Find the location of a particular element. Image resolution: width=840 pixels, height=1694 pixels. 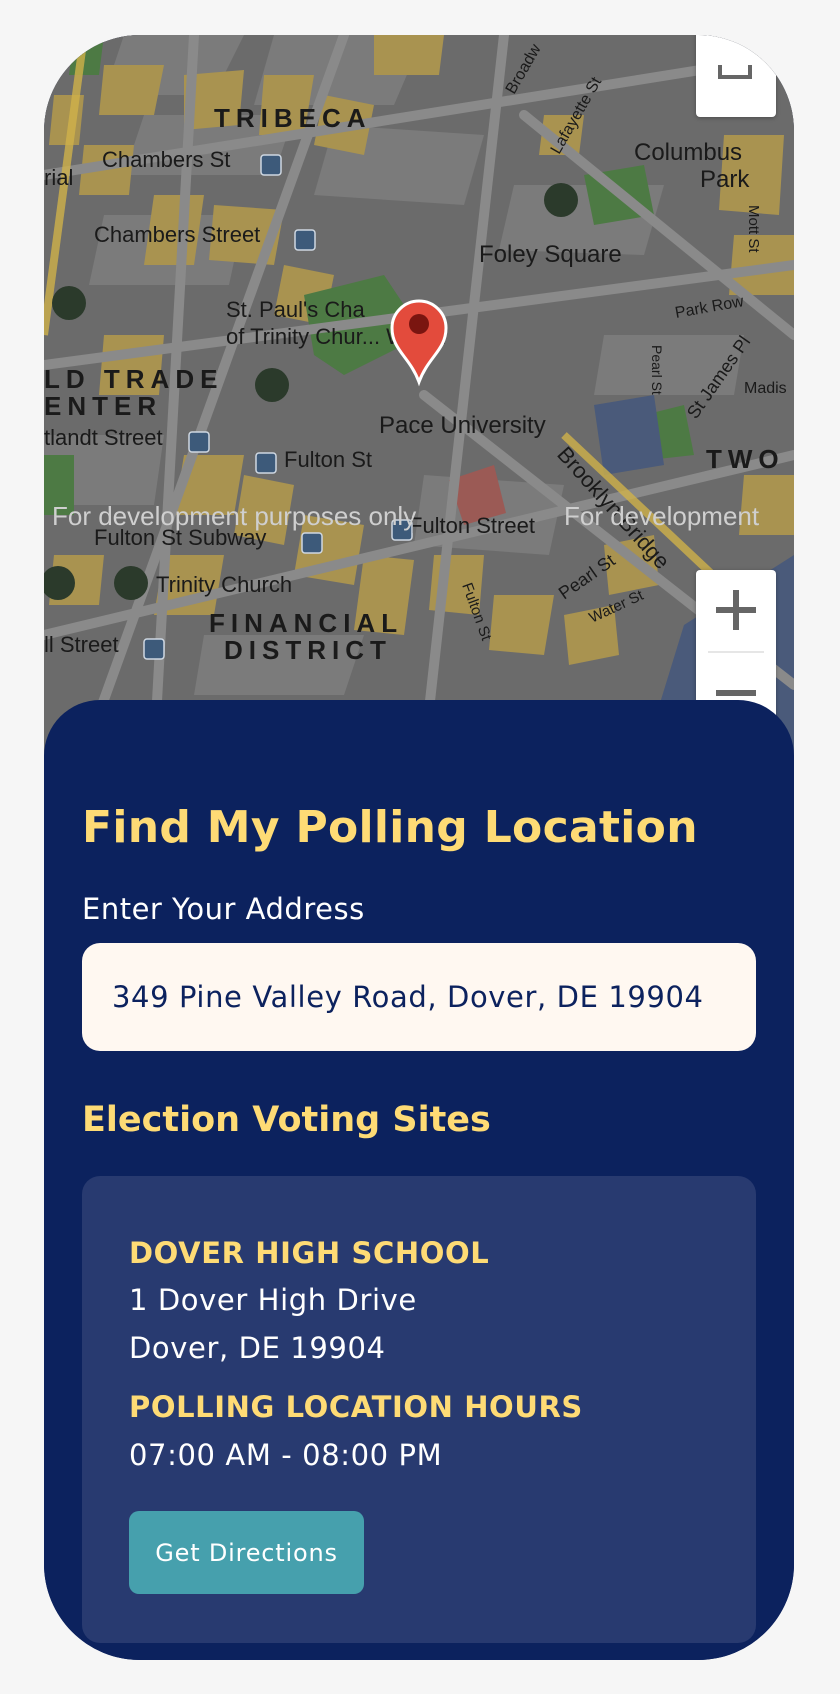

address-input is located at coordinates (419, 997).